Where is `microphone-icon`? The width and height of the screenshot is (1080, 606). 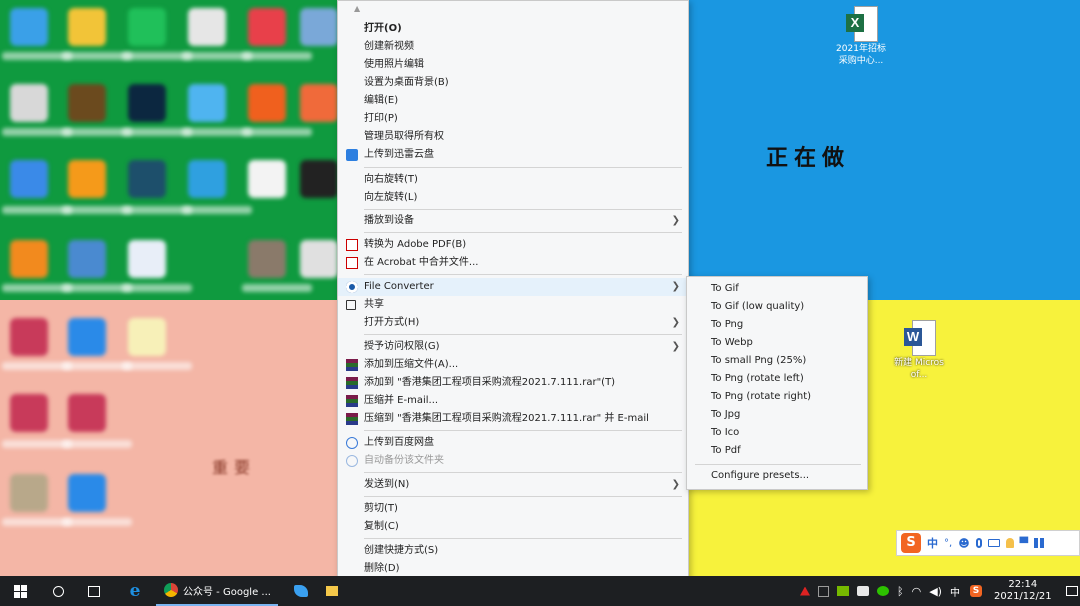
microphone-icon is located at coordinates (978, 543).